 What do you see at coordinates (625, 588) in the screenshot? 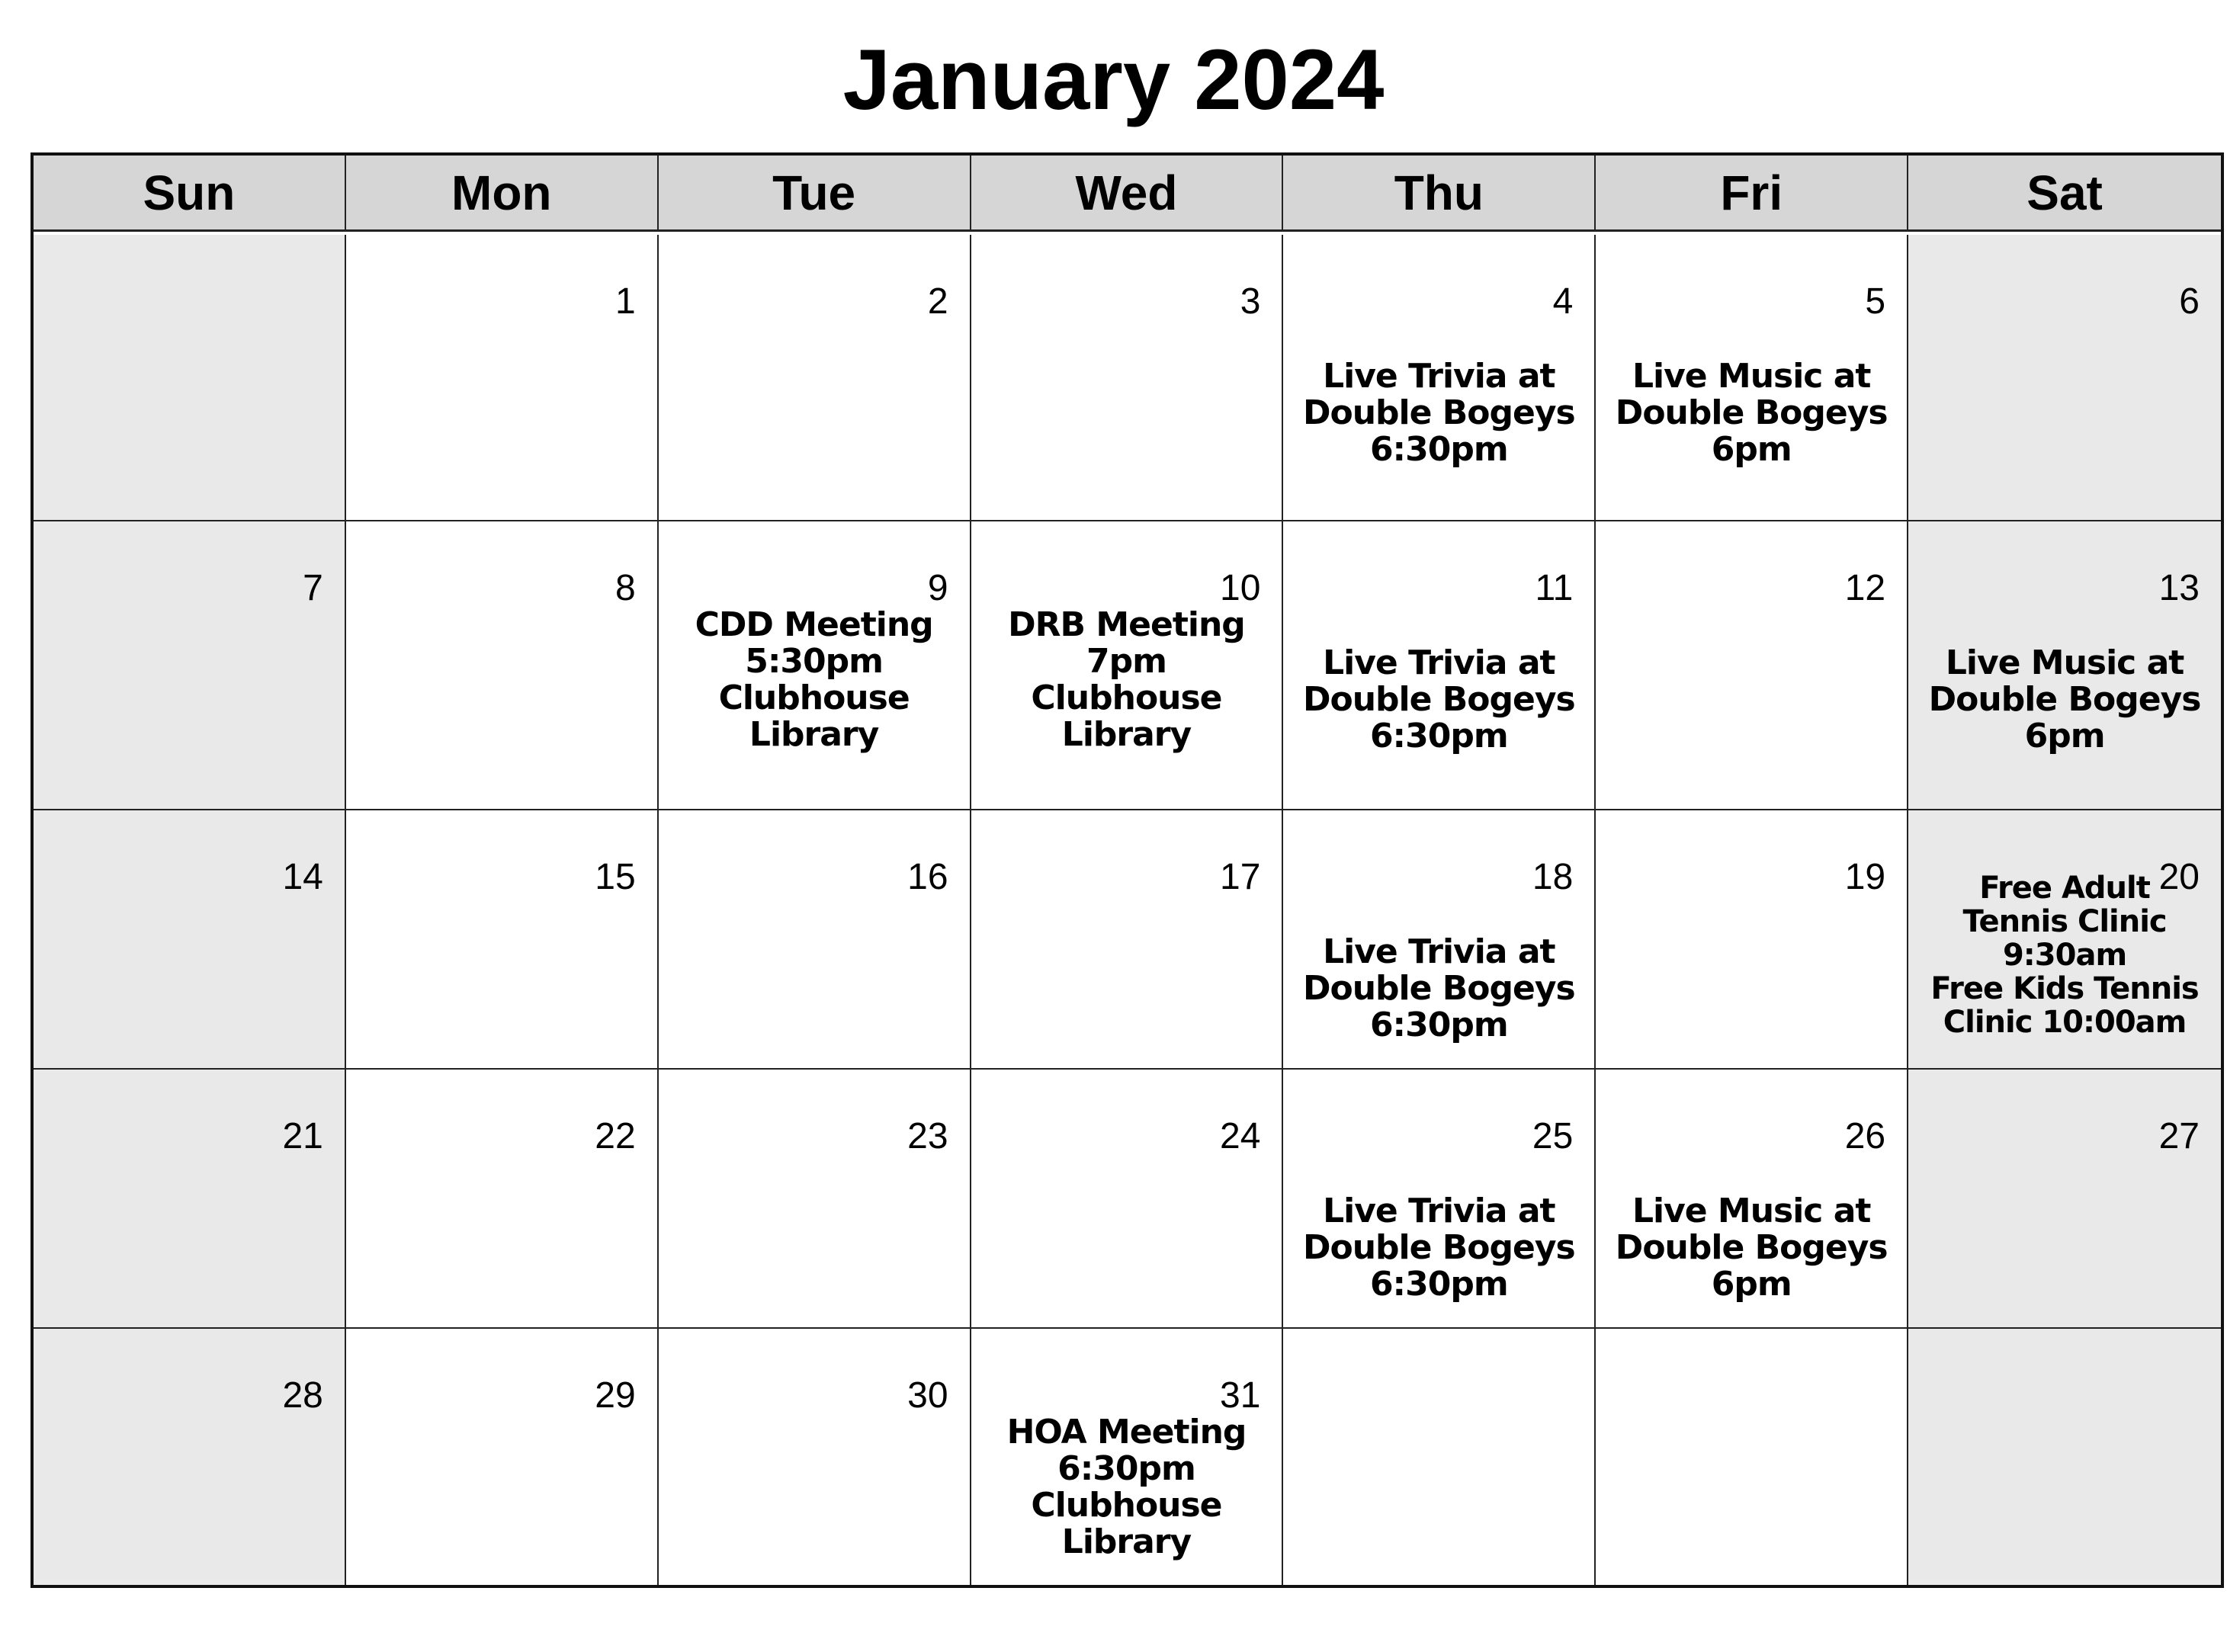
I see `day-number: 8` at bounding box center [625, 588].